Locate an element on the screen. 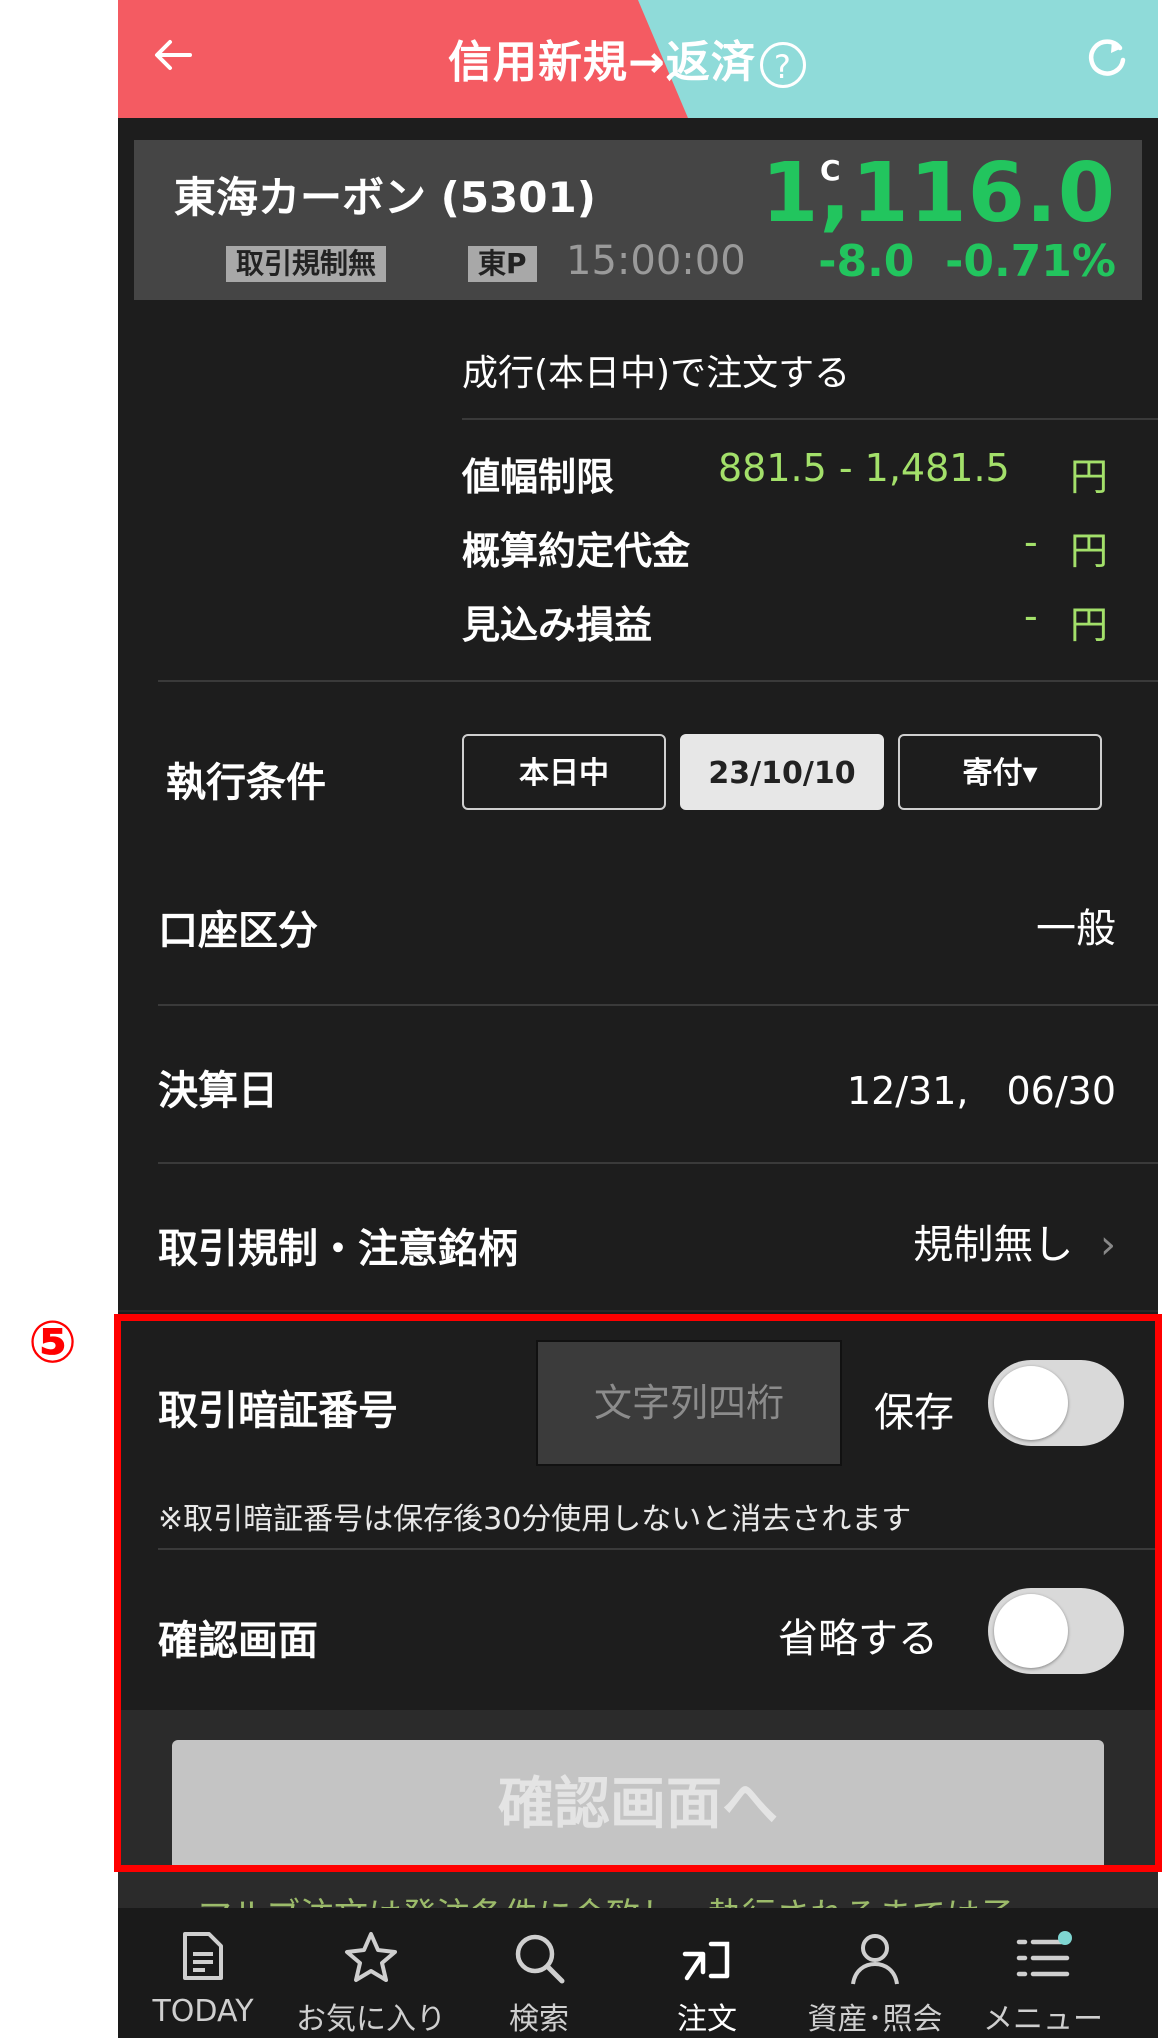 The image size is (1164, 2038). nav-order: 注文 is located at coordinates (707, 1973).